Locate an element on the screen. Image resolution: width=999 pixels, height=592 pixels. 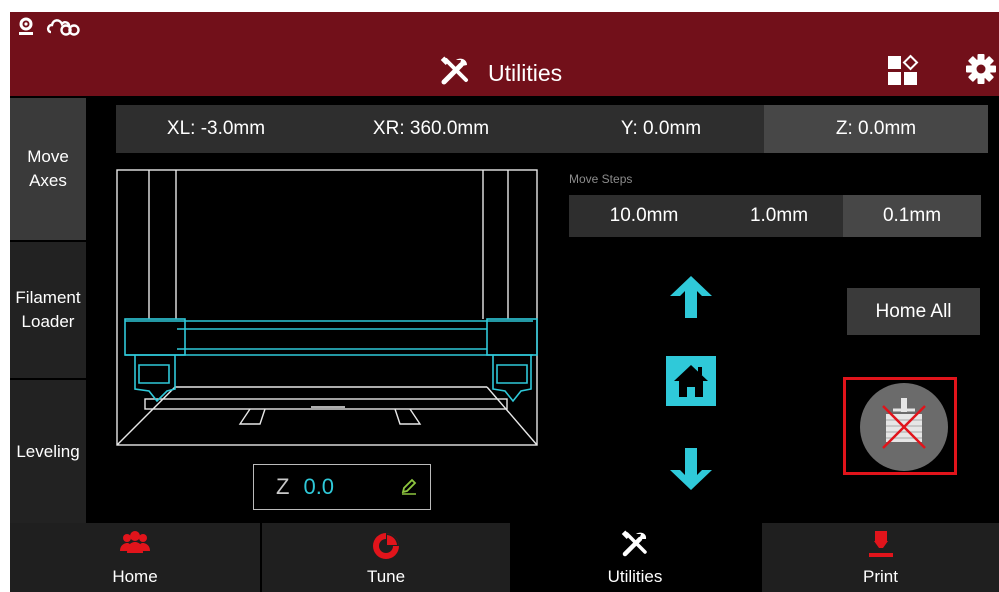
extruder-disabled-icon is located at coordinates (903, 429).